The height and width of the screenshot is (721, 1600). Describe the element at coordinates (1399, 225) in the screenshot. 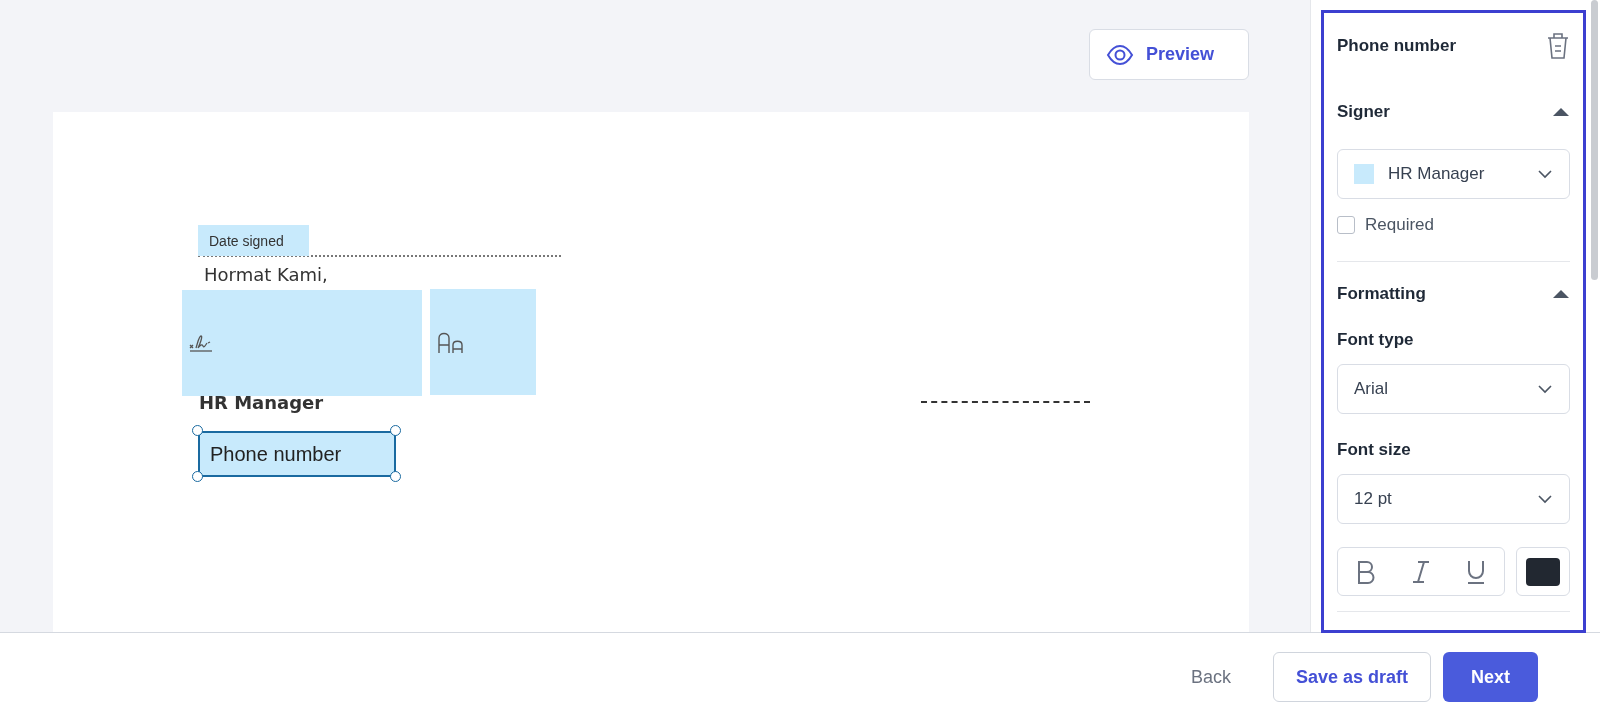

I see `required-label: Required` at that location.